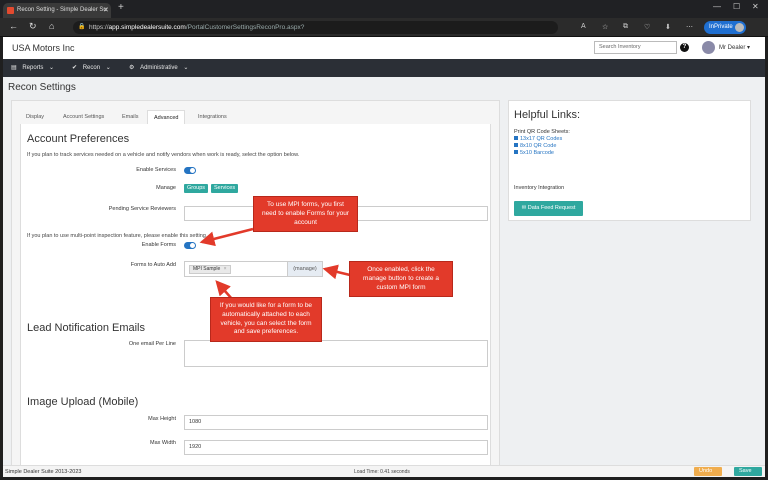  I want to click on barcode-link-5x10-label: 5x10 Barcode, so click(537, 153).